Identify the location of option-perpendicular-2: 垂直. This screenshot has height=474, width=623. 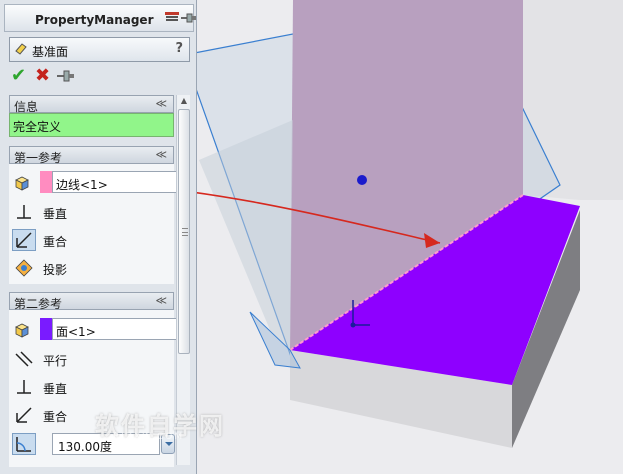
(91, 387).